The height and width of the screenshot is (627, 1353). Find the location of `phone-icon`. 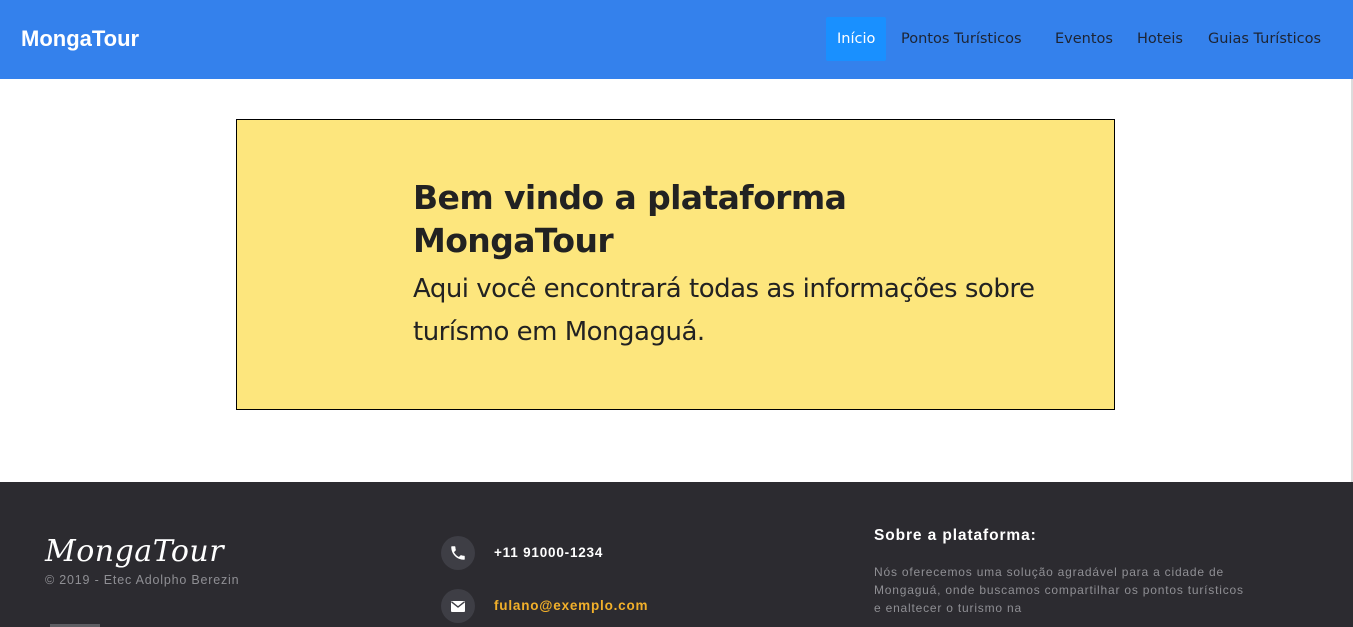

phone-icon is located at coordinates (458, 553).